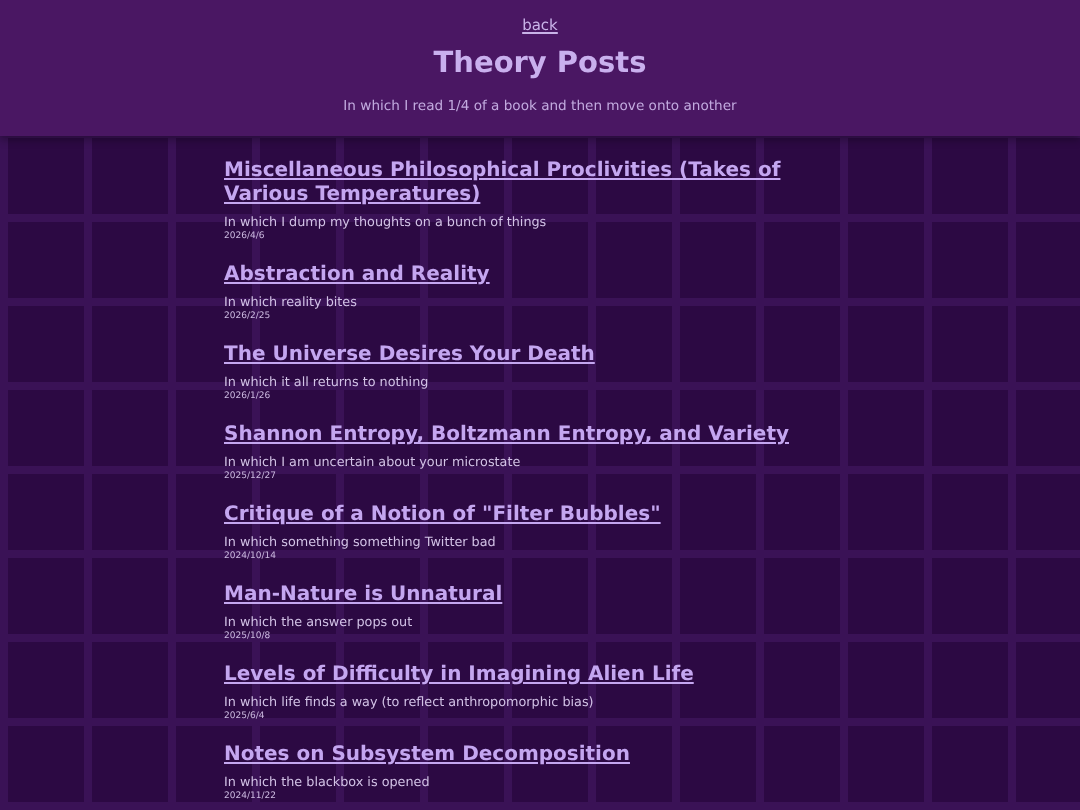  Describe the element at coordinates (524, 436) in the screenshot. I see `post-title-link: Shannon Entropy, Boltzmann Entropy, and Variety` at that location.